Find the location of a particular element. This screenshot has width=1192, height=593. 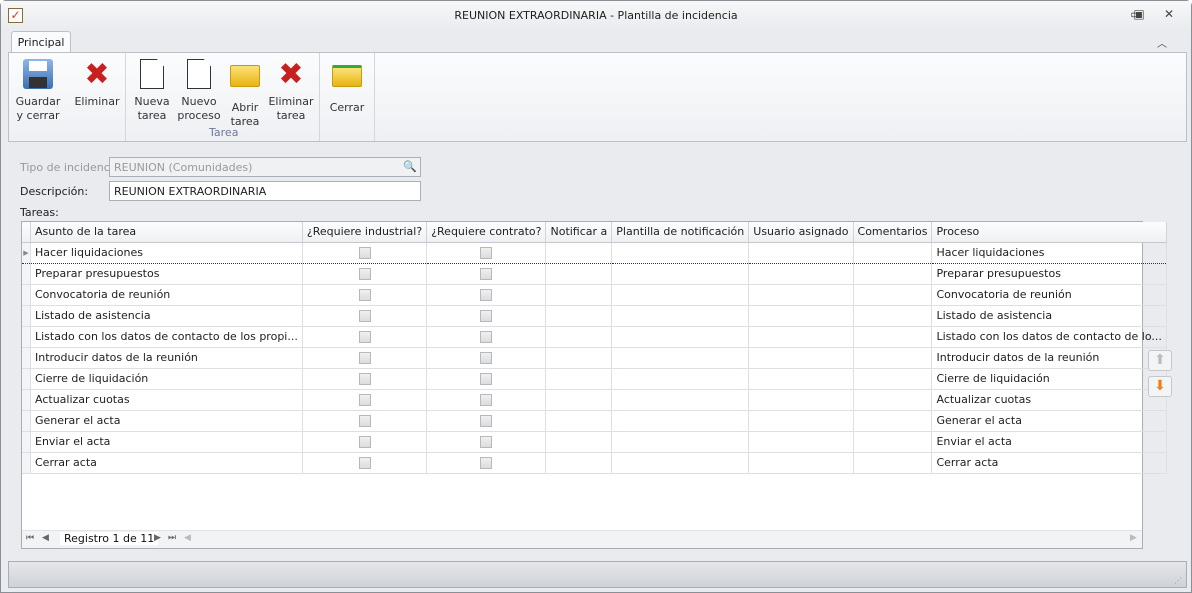

column-header: Proceso is located at coordinates (1049, 232).